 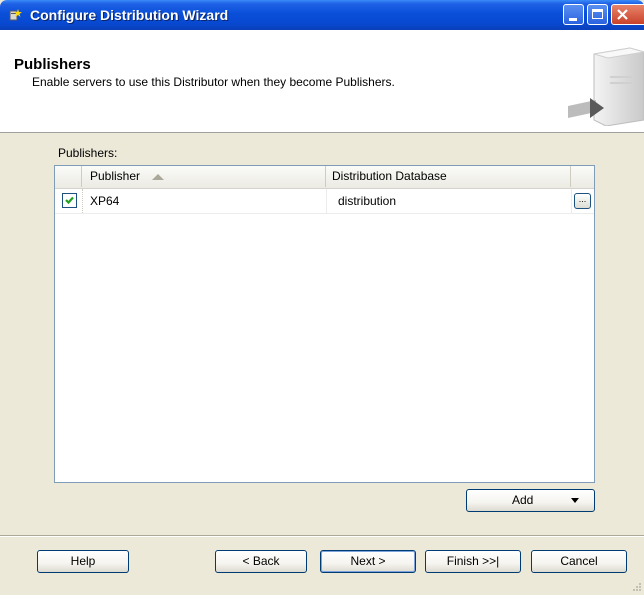 I want to click on next-button: Next >, so click(x=368, y=561).